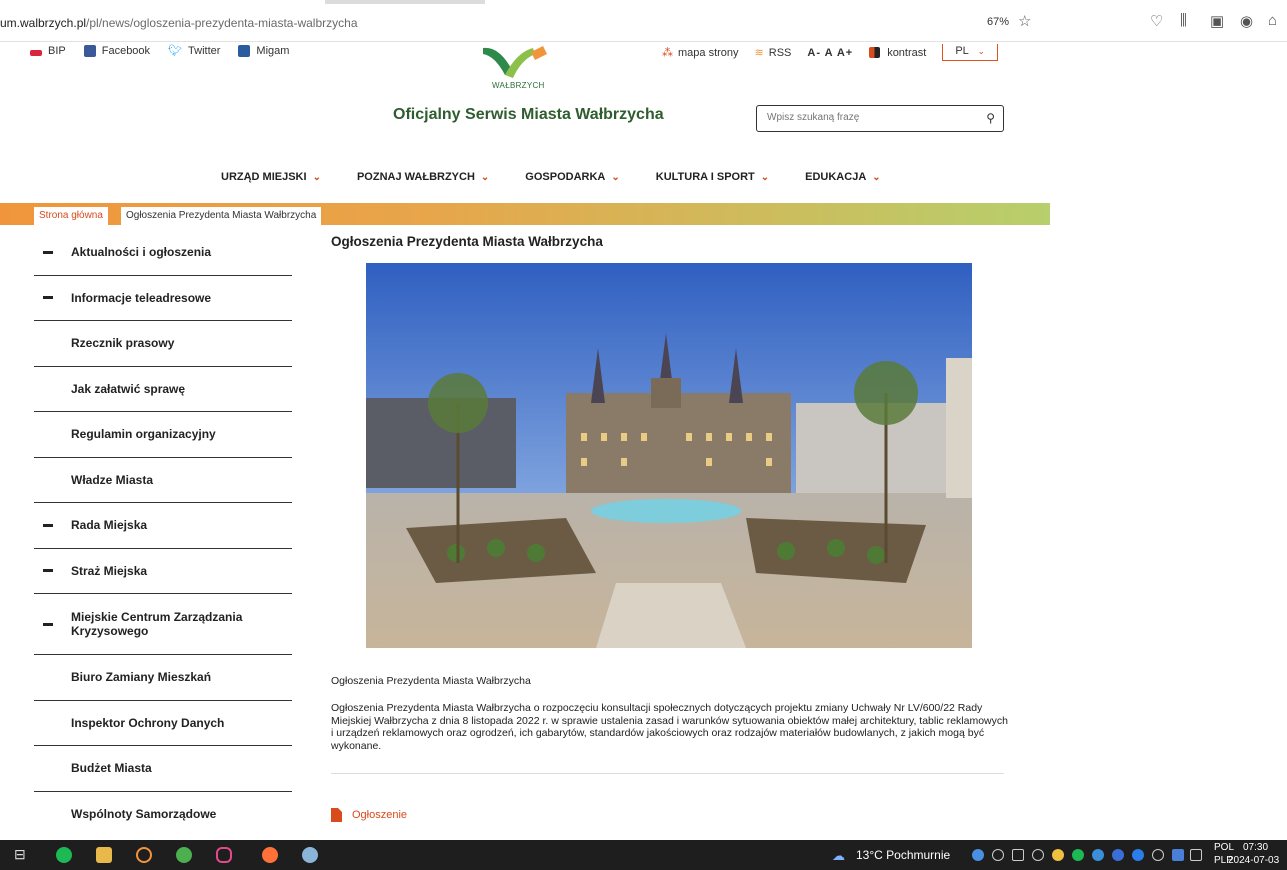 This screenshot has height=870, width=1287. What do you see at coordinates (1183, 20) in the screenshot?
I see `library-icon: ⫼` at bounding box center [1183, 20].